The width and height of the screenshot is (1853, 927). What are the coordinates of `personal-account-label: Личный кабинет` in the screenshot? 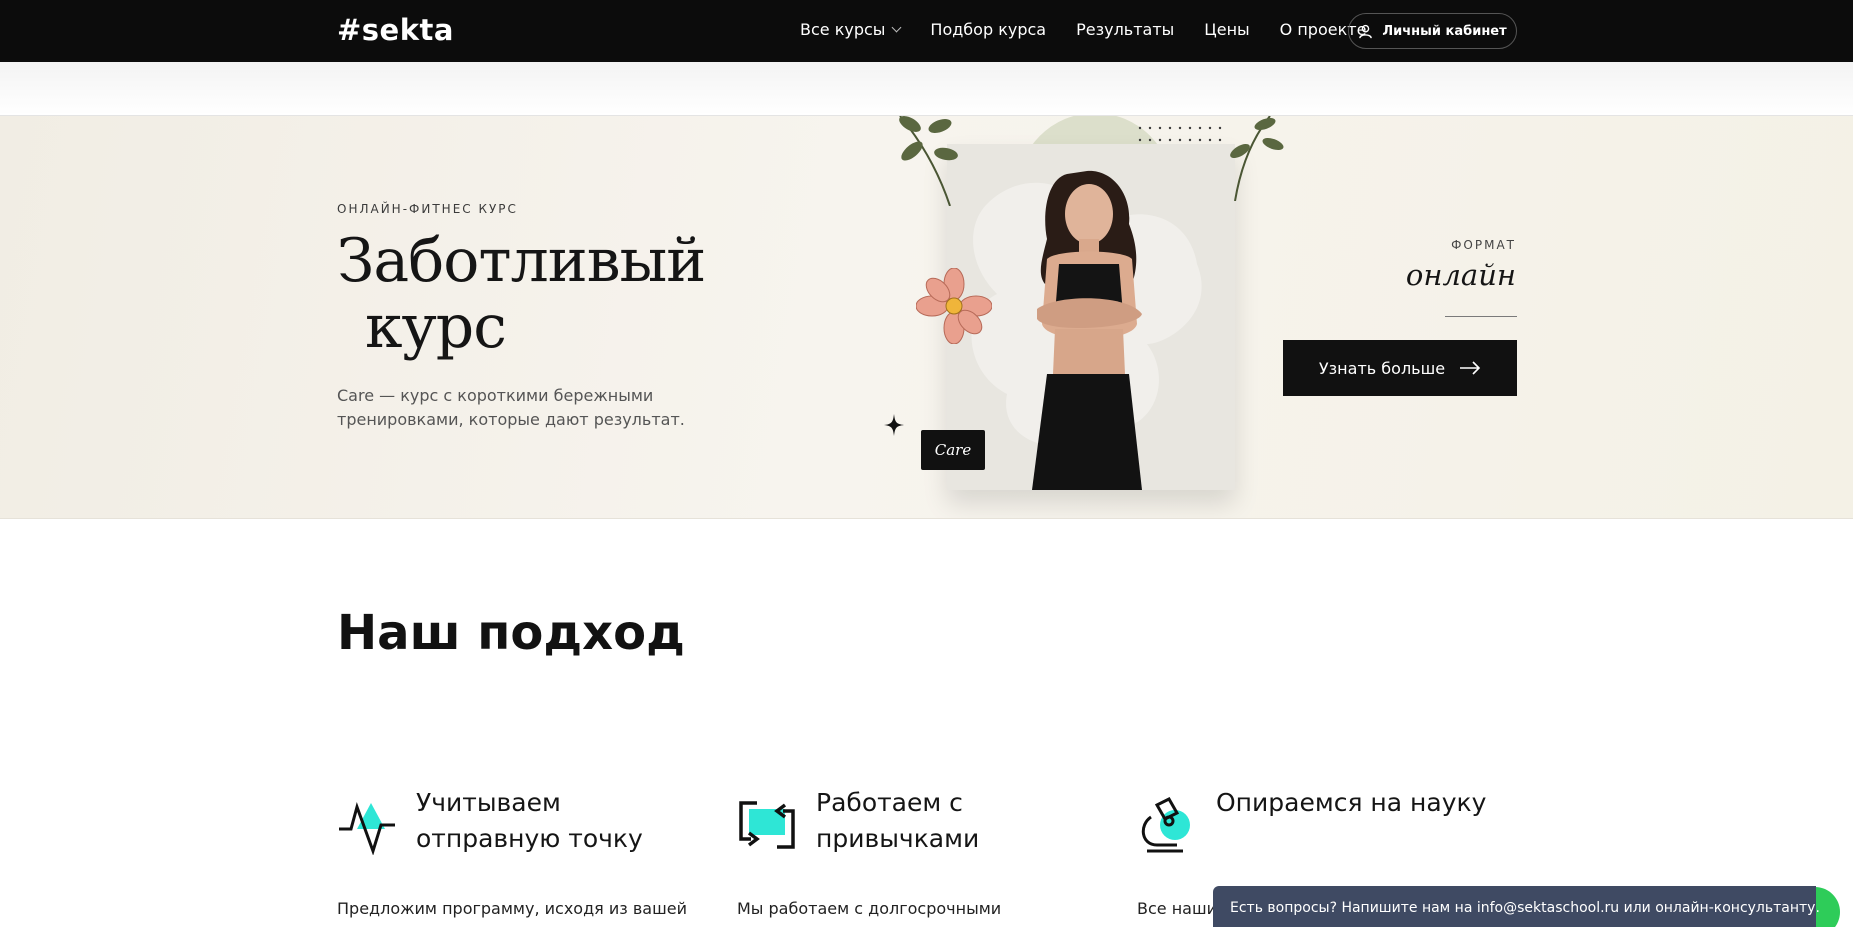 It's located at (1444, 31).